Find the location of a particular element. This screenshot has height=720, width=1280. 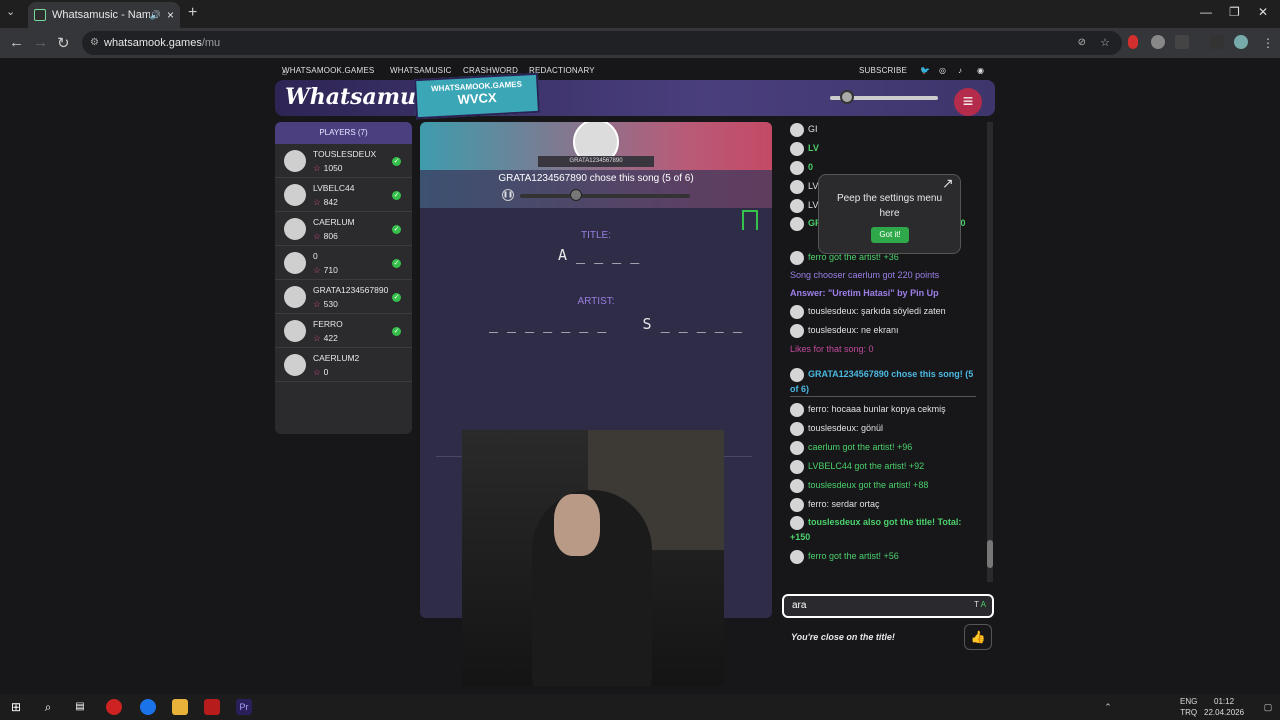

player-row: 0 ☆ 710 ✓ is located at coordinates (343, 263).